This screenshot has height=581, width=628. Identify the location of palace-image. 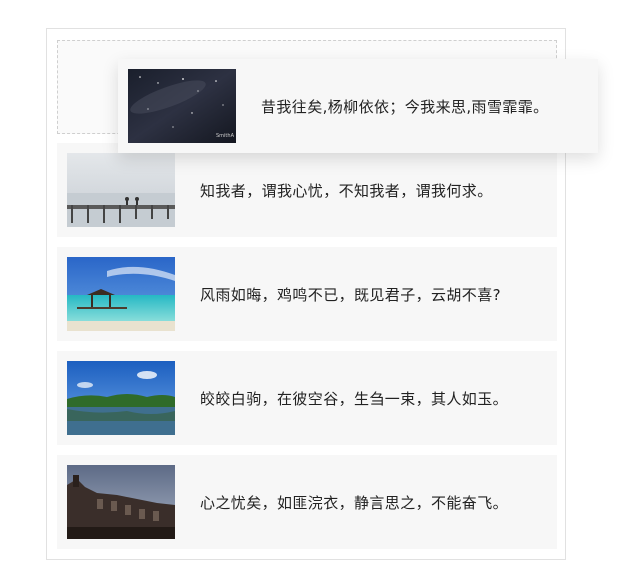
(121, 502).